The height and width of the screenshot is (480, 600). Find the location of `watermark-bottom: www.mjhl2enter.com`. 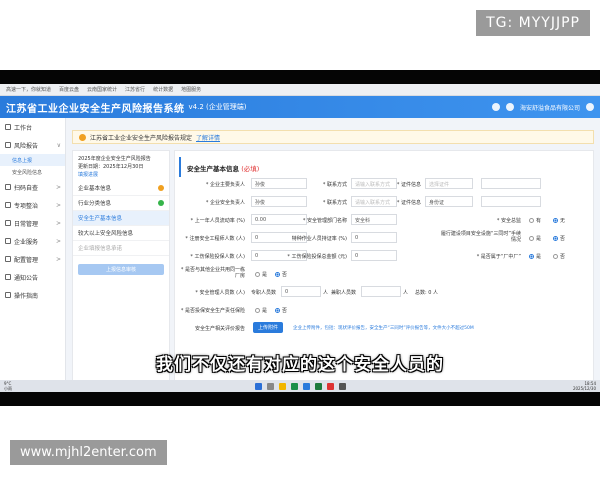

watermark-bottom: www.mjhl2enter.com is located at coordinates (88, 452).